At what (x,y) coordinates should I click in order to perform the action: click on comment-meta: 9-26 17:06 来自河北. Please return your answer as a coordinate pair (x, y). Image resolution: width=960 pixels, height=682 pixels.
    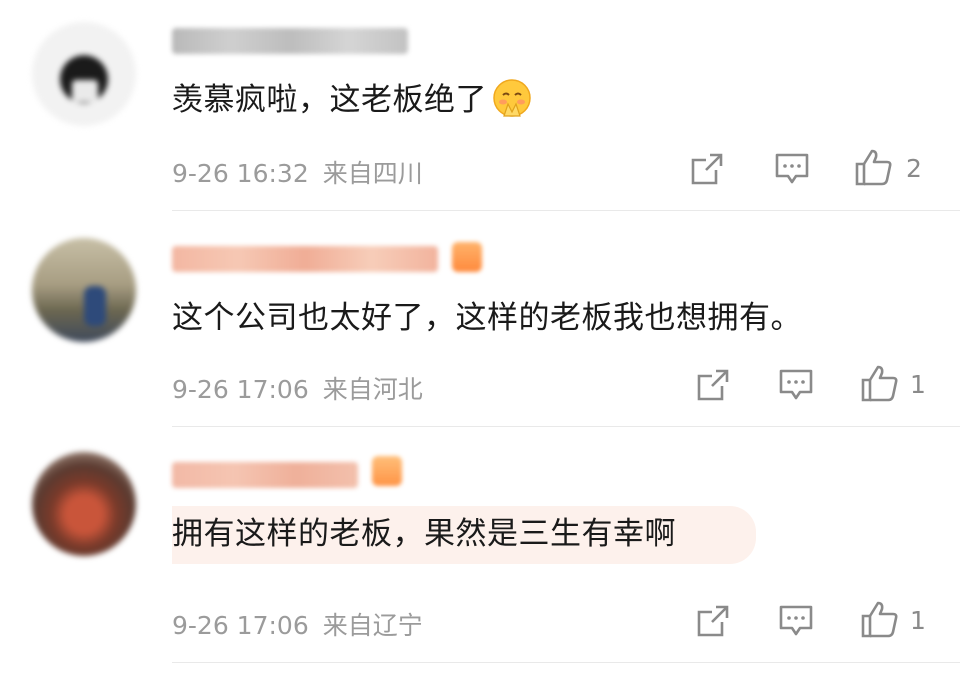
    Looking at the image, I should click on (304, 388).